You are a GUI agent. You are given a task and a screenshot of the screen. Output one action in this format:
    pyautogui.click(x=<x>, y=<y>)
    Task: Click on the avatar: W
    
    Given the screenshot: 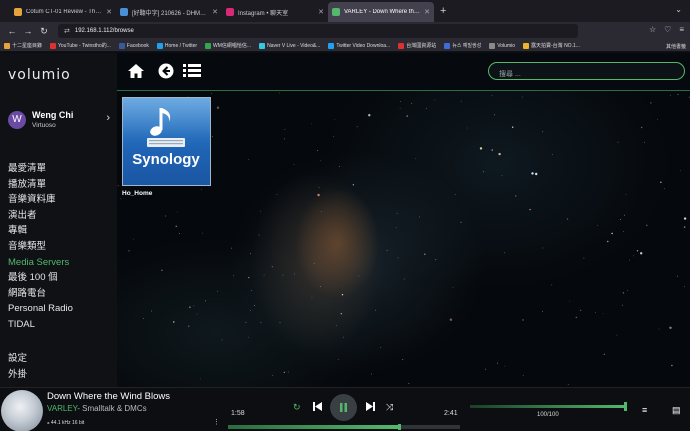 What is the action you would take?
    pyautogui.click(x=17, y=119)
    